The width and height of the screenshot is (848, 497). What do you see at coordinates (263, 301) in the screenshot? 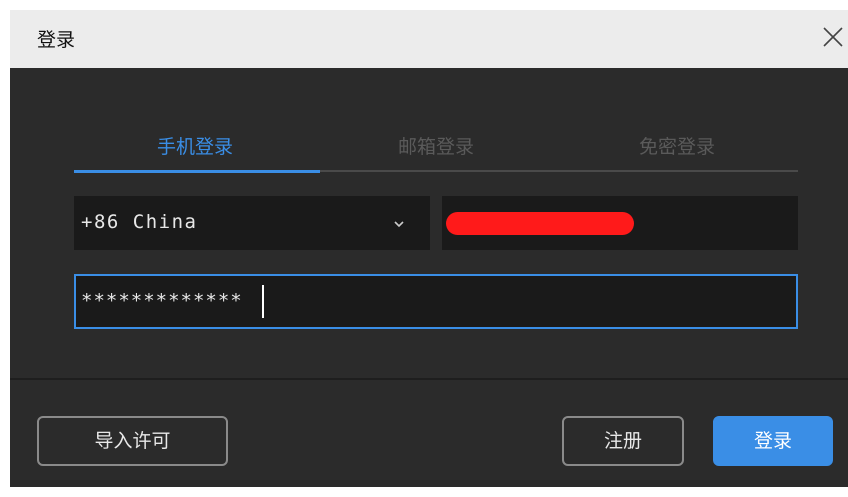
I see `text-caret` at bounding box center [263, 301].